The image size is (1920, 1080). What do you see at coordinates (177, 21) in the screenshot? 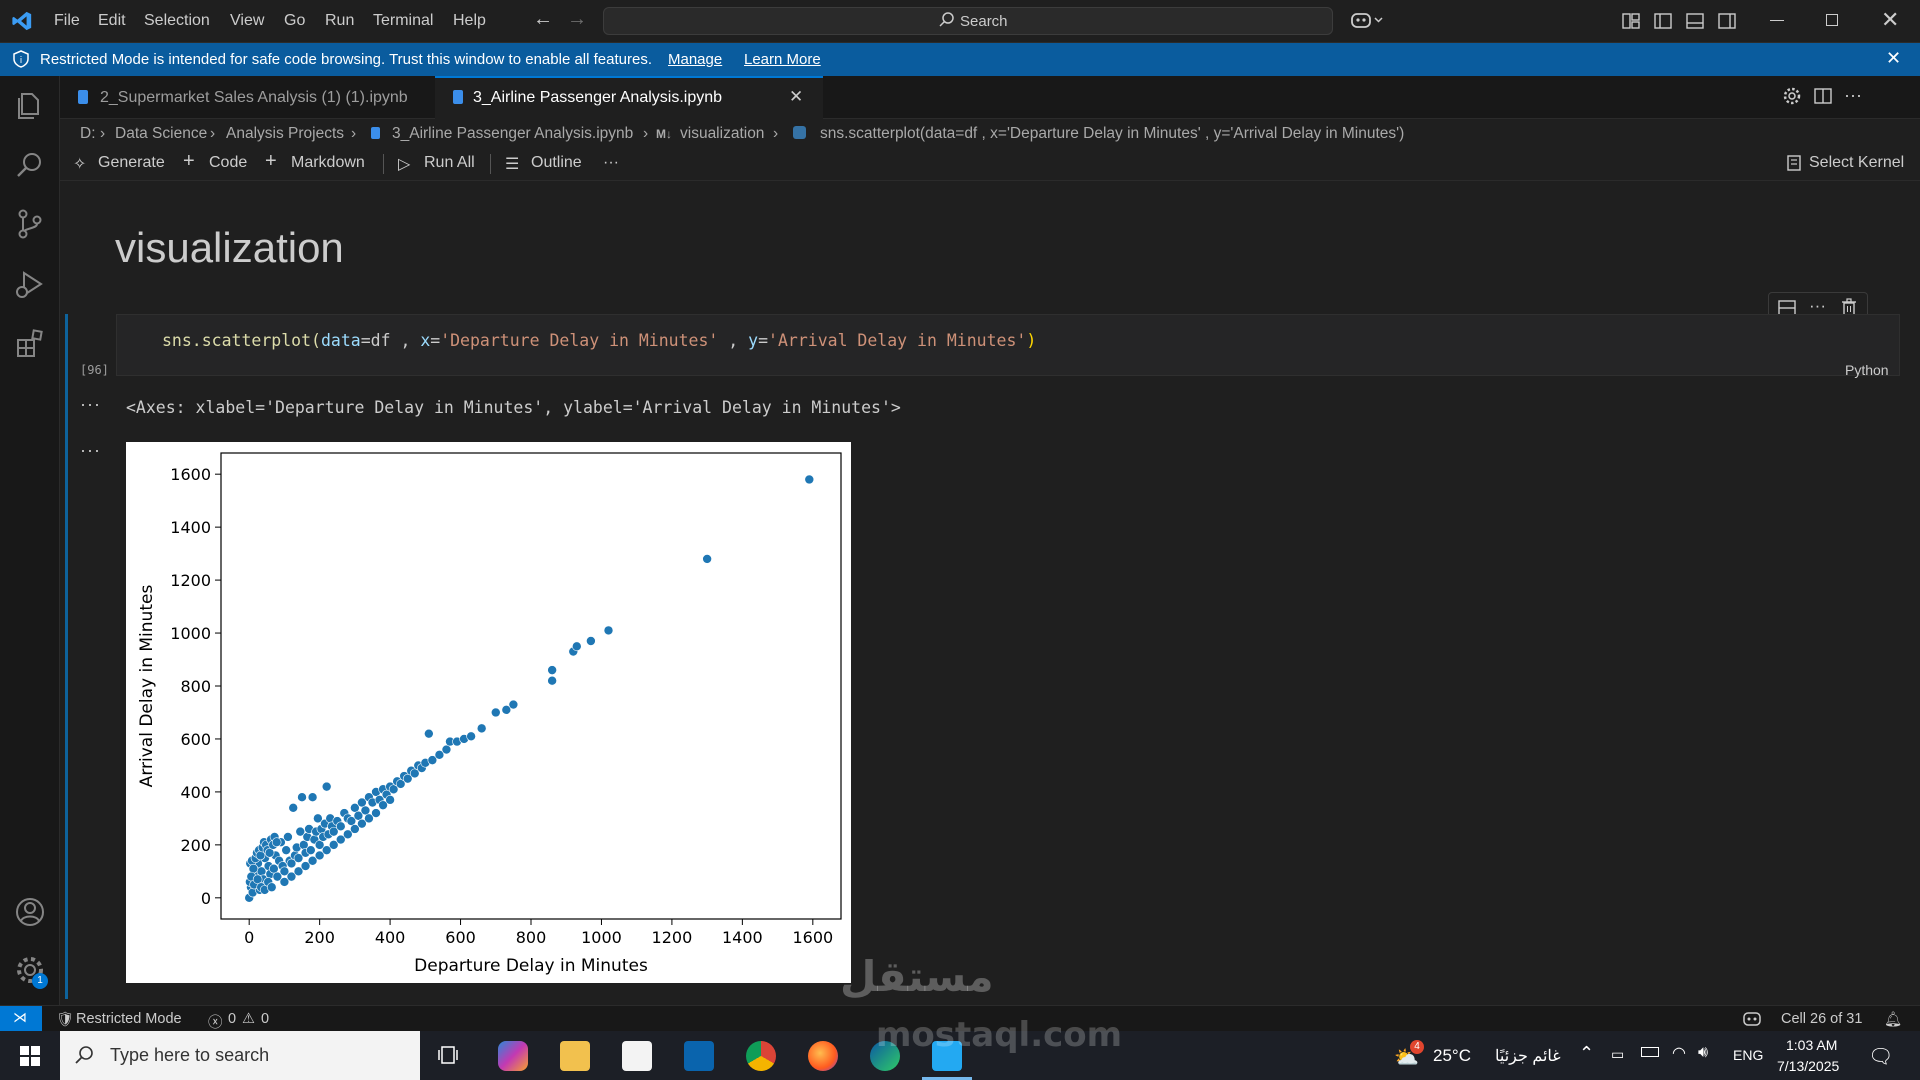
I see `menu-selection: Selection` at bounding box center [177, 21].